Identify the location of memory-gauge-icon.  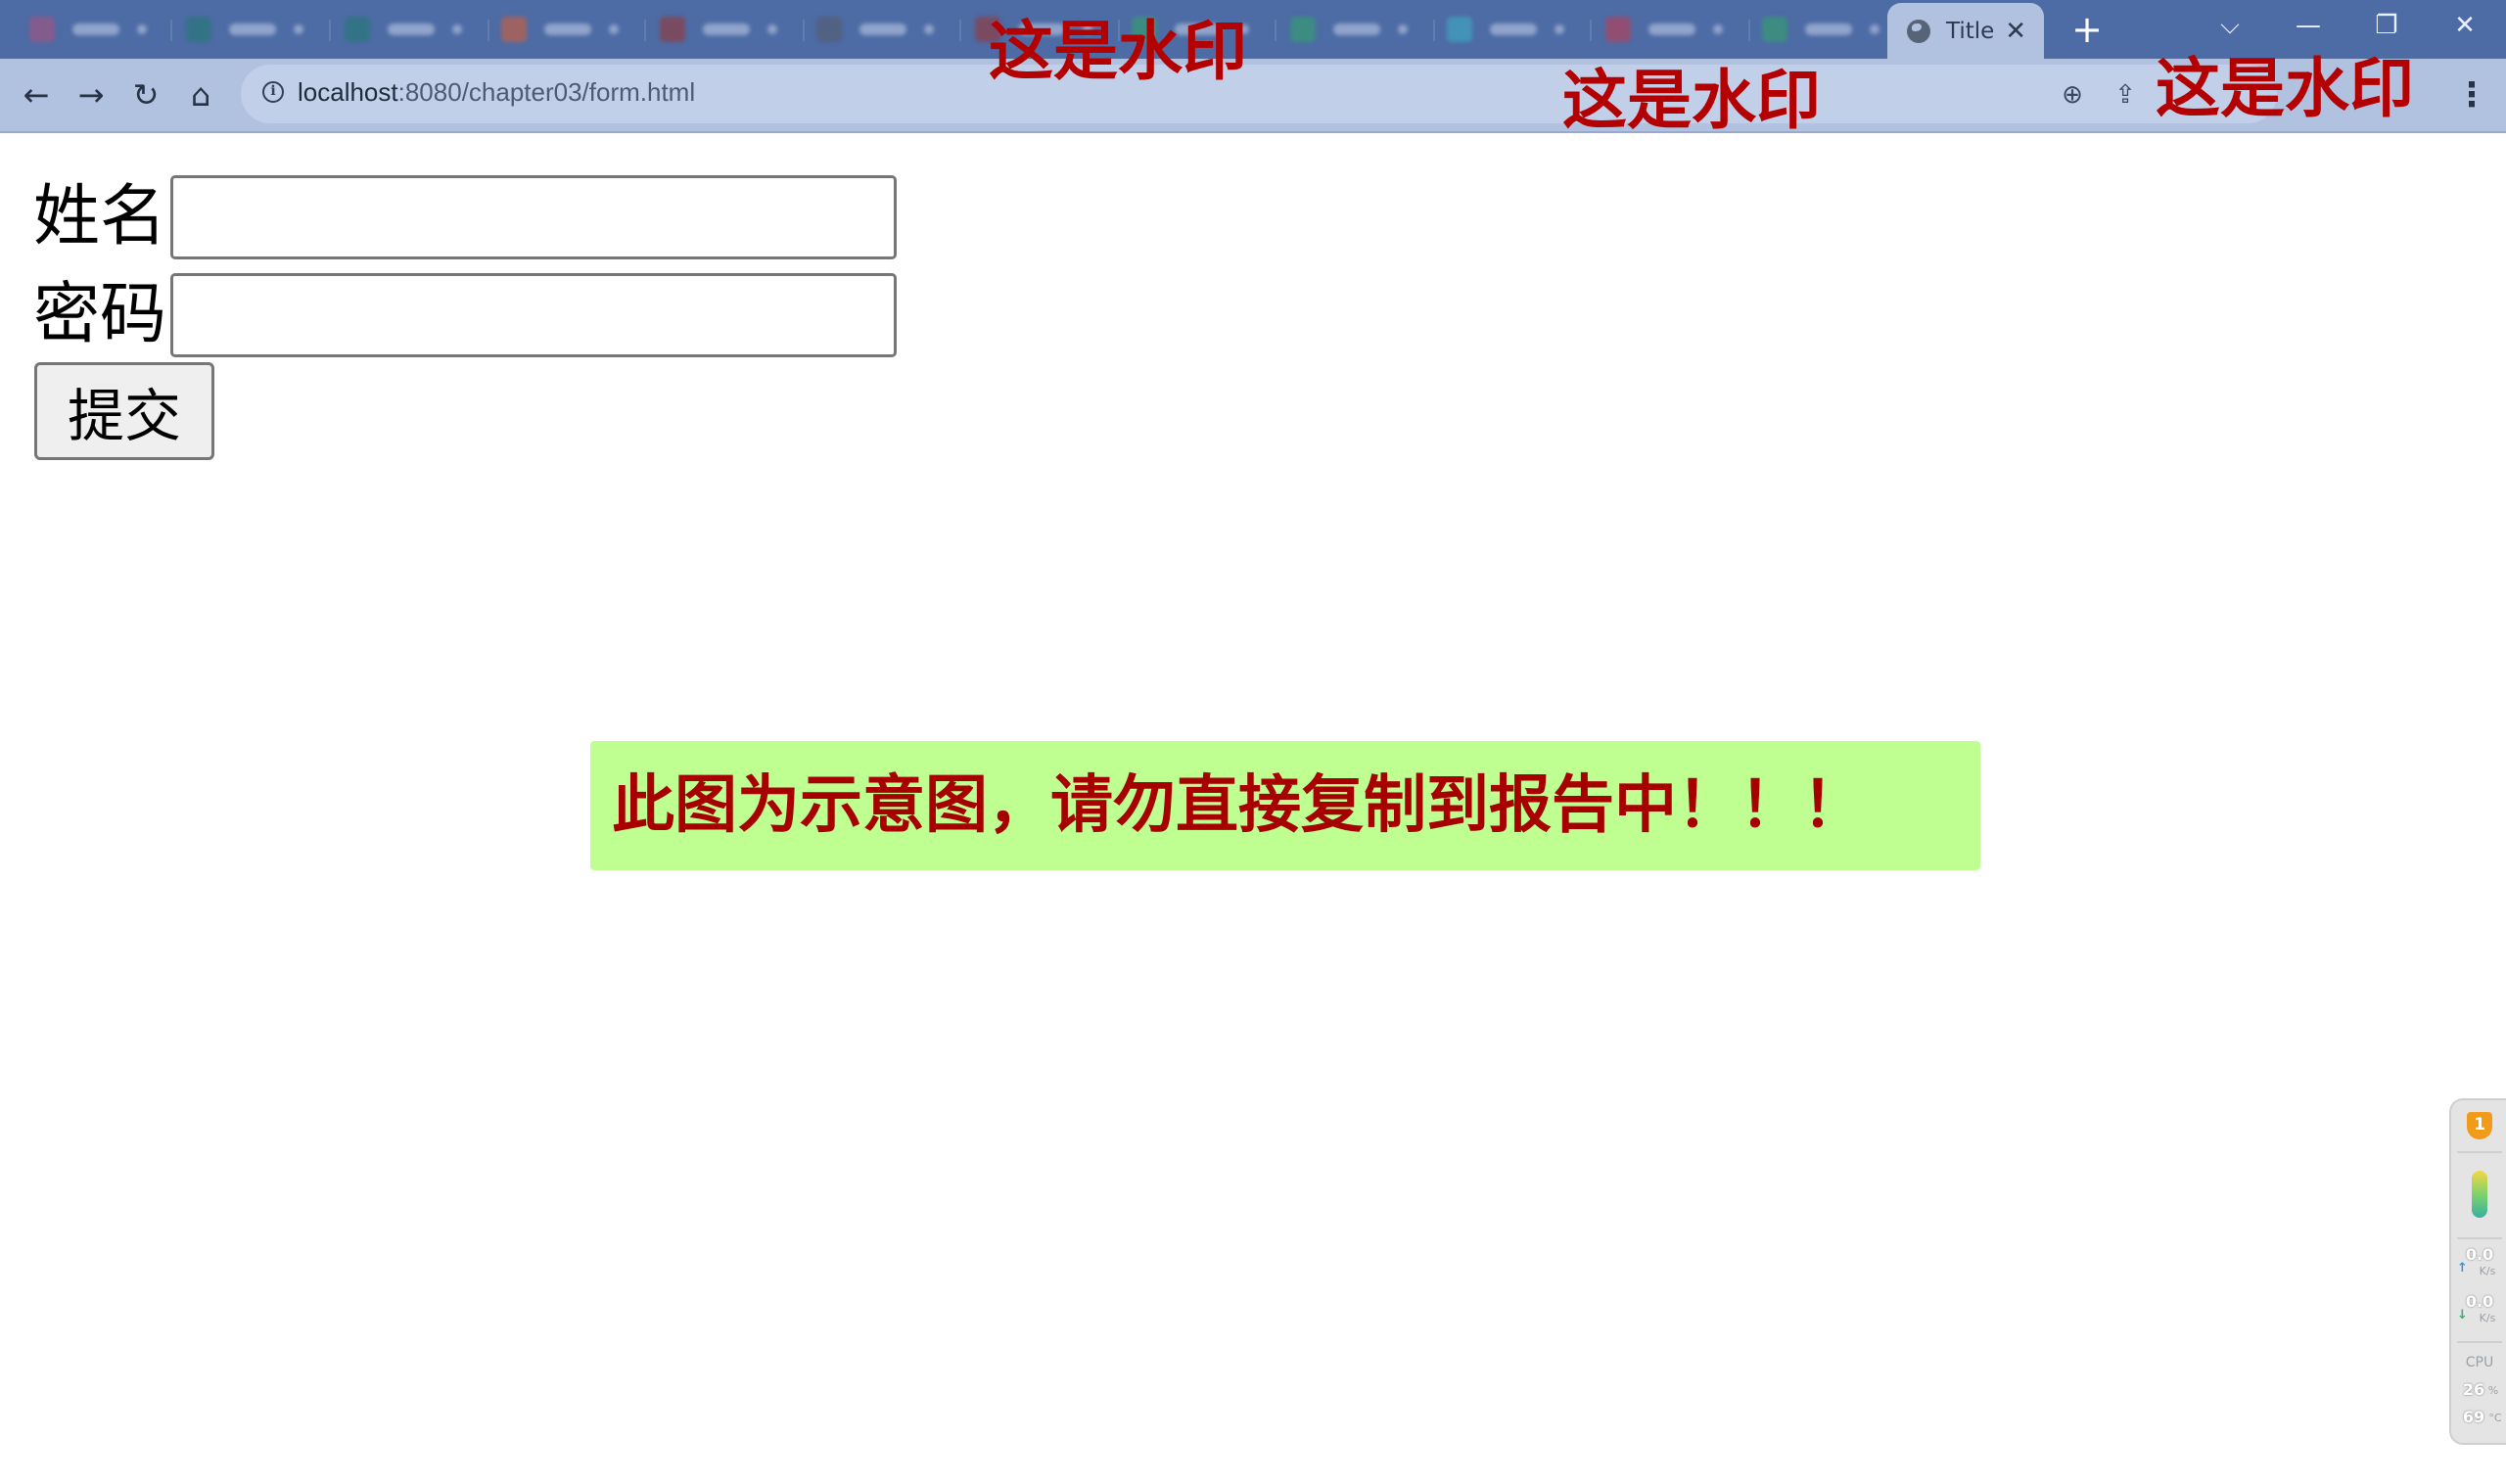
(2479, 1194).